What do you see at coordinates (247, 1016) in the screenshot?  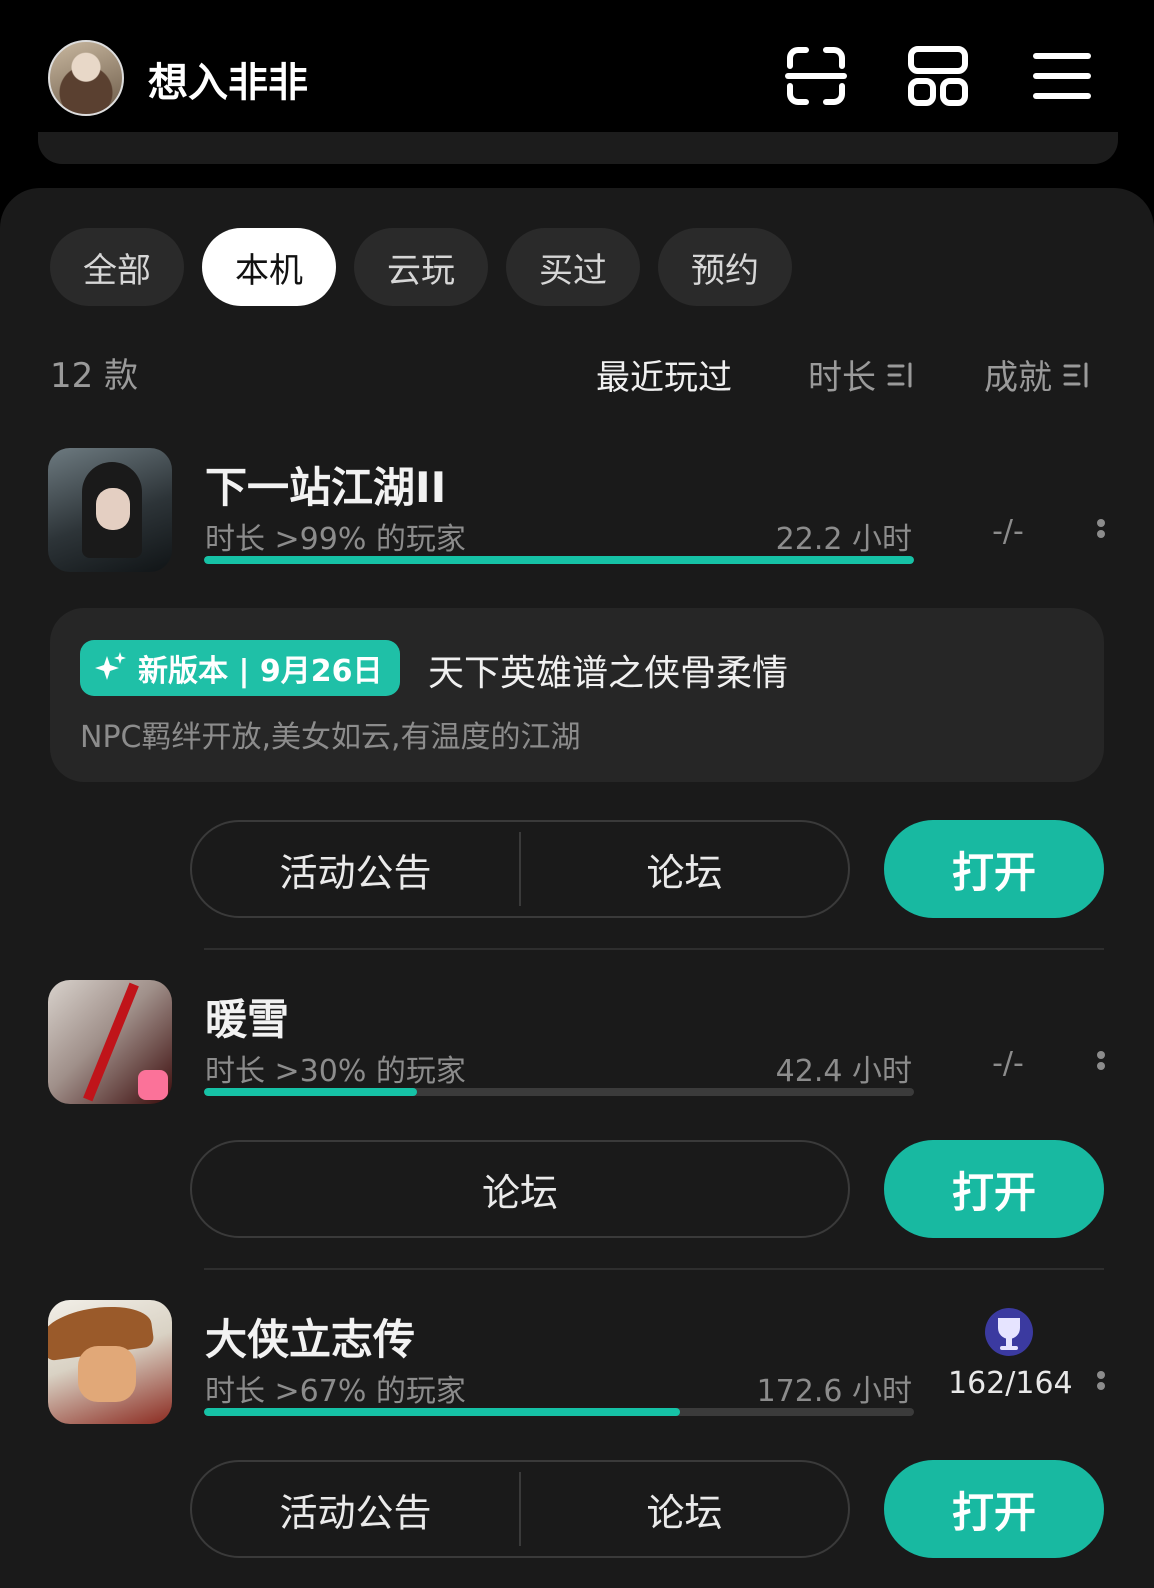 I see `game-title: 暖雪` at bounding box center [247, 1016].